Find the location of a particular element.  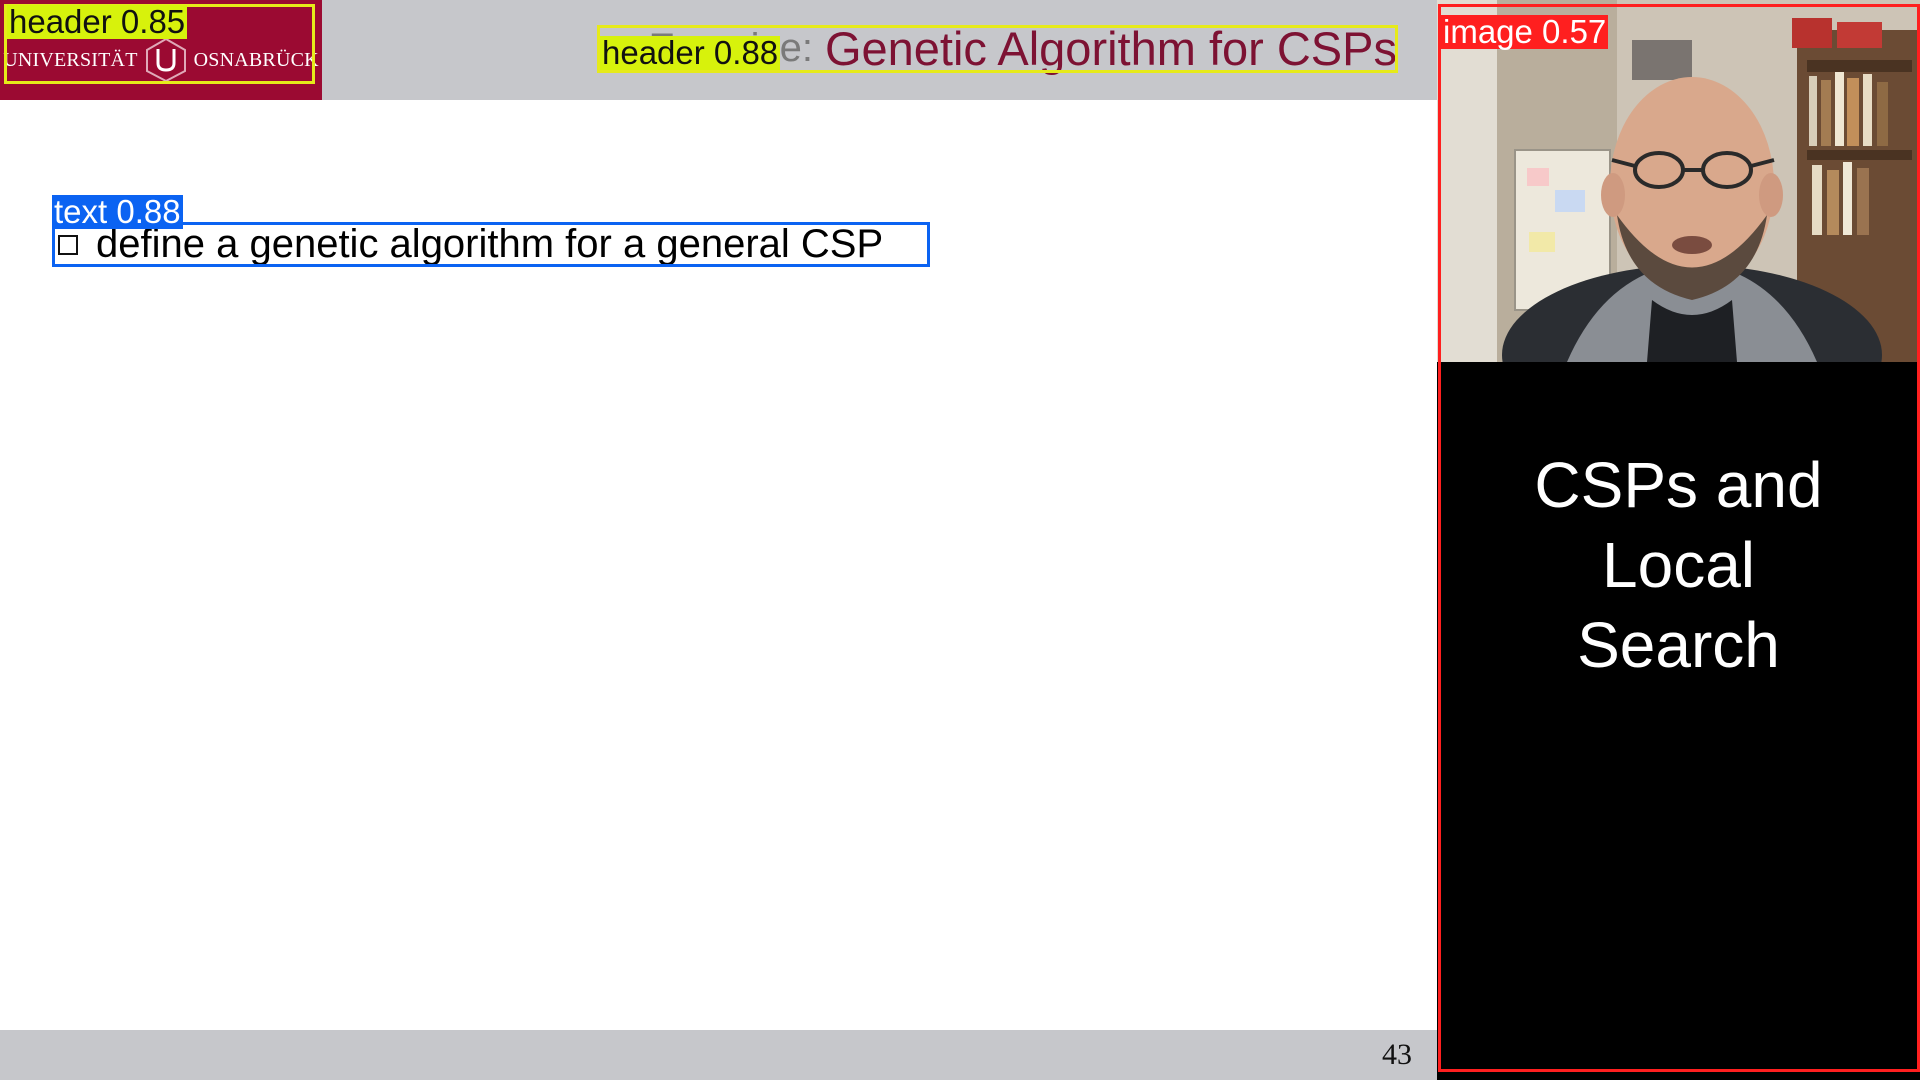

webcam-feed is located at coordinates (1678, 181).